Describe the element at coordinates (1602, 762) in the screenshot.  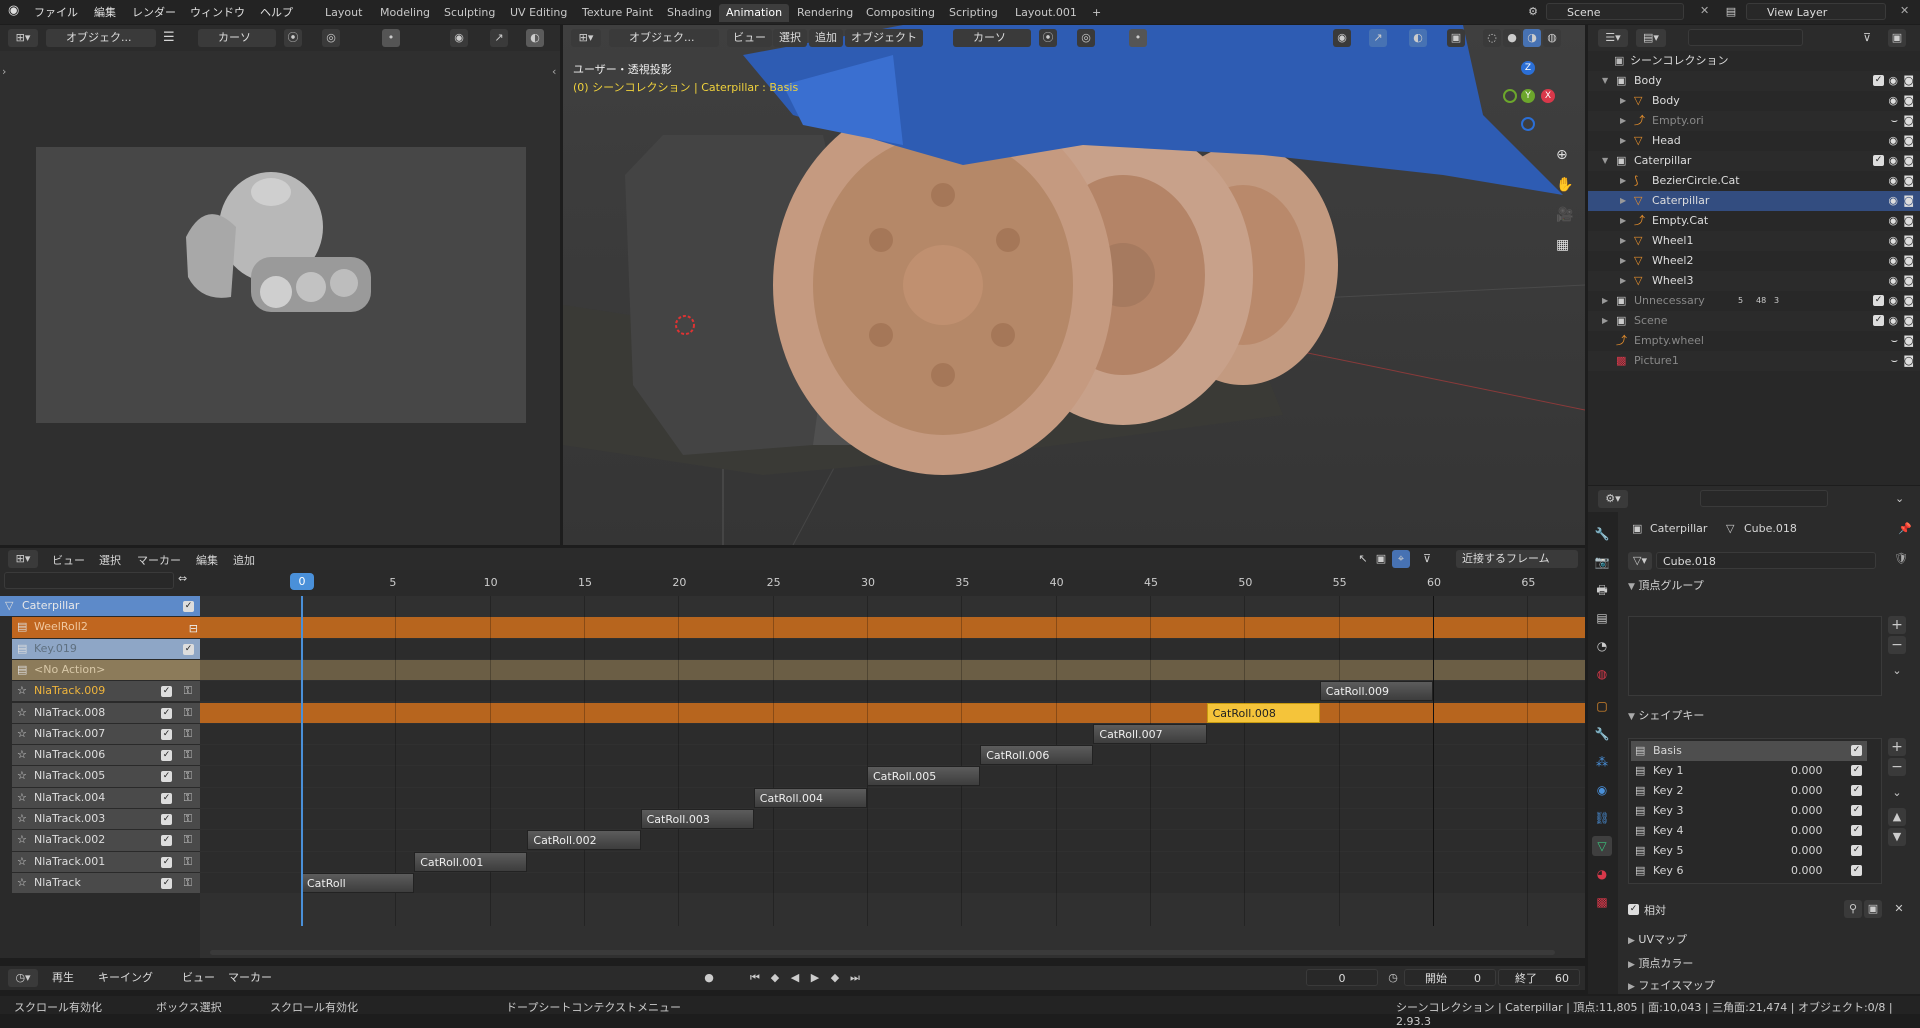
I see `particles-tab-icon: ⁂` at that location.